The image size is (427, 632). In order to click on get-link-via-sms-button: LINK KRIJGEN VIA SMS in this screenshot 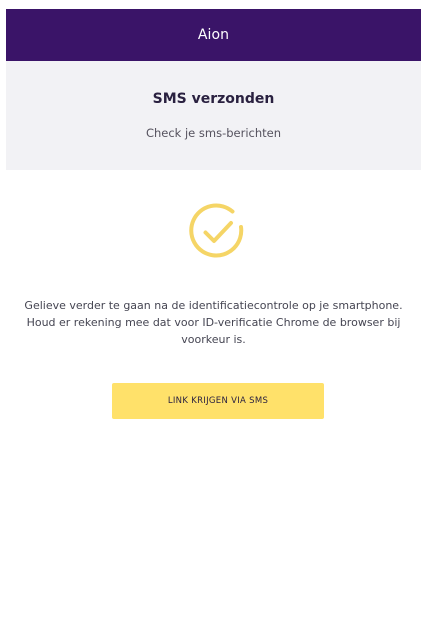, I will do `click(218, 401)`.